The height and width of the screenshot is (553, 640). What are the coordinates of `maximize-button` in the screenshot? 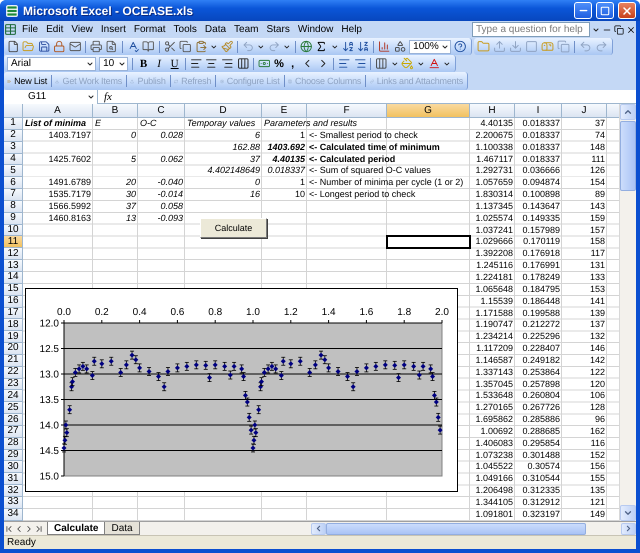 It's located at (605, 10).